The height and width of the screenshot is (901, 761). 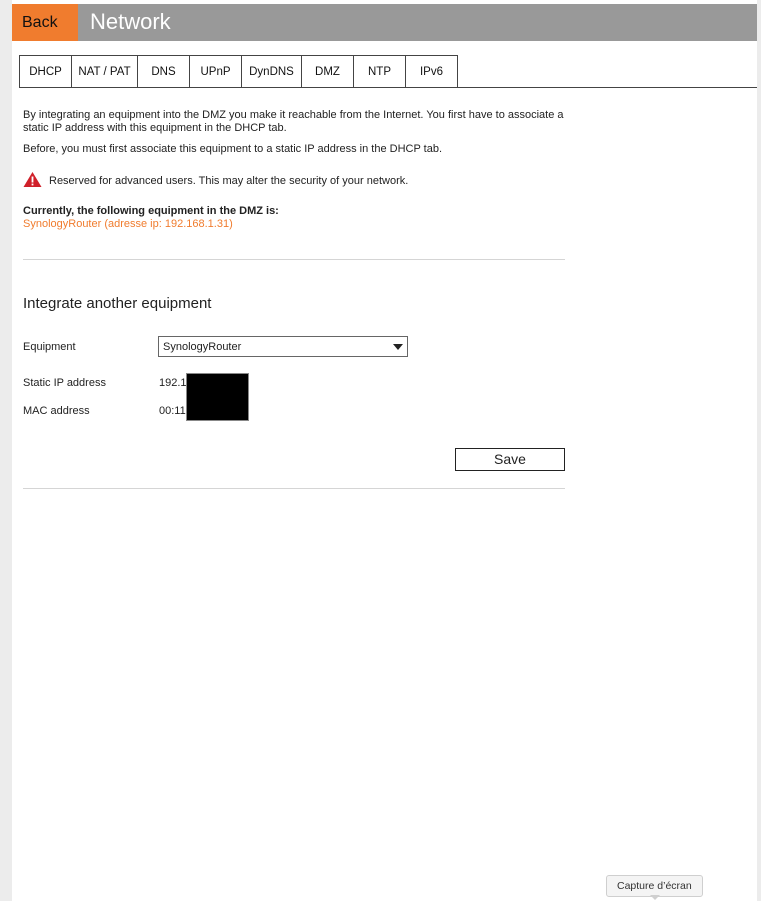 I want to click on tab-ipv6: IPv6, so click(x=431, y=71).